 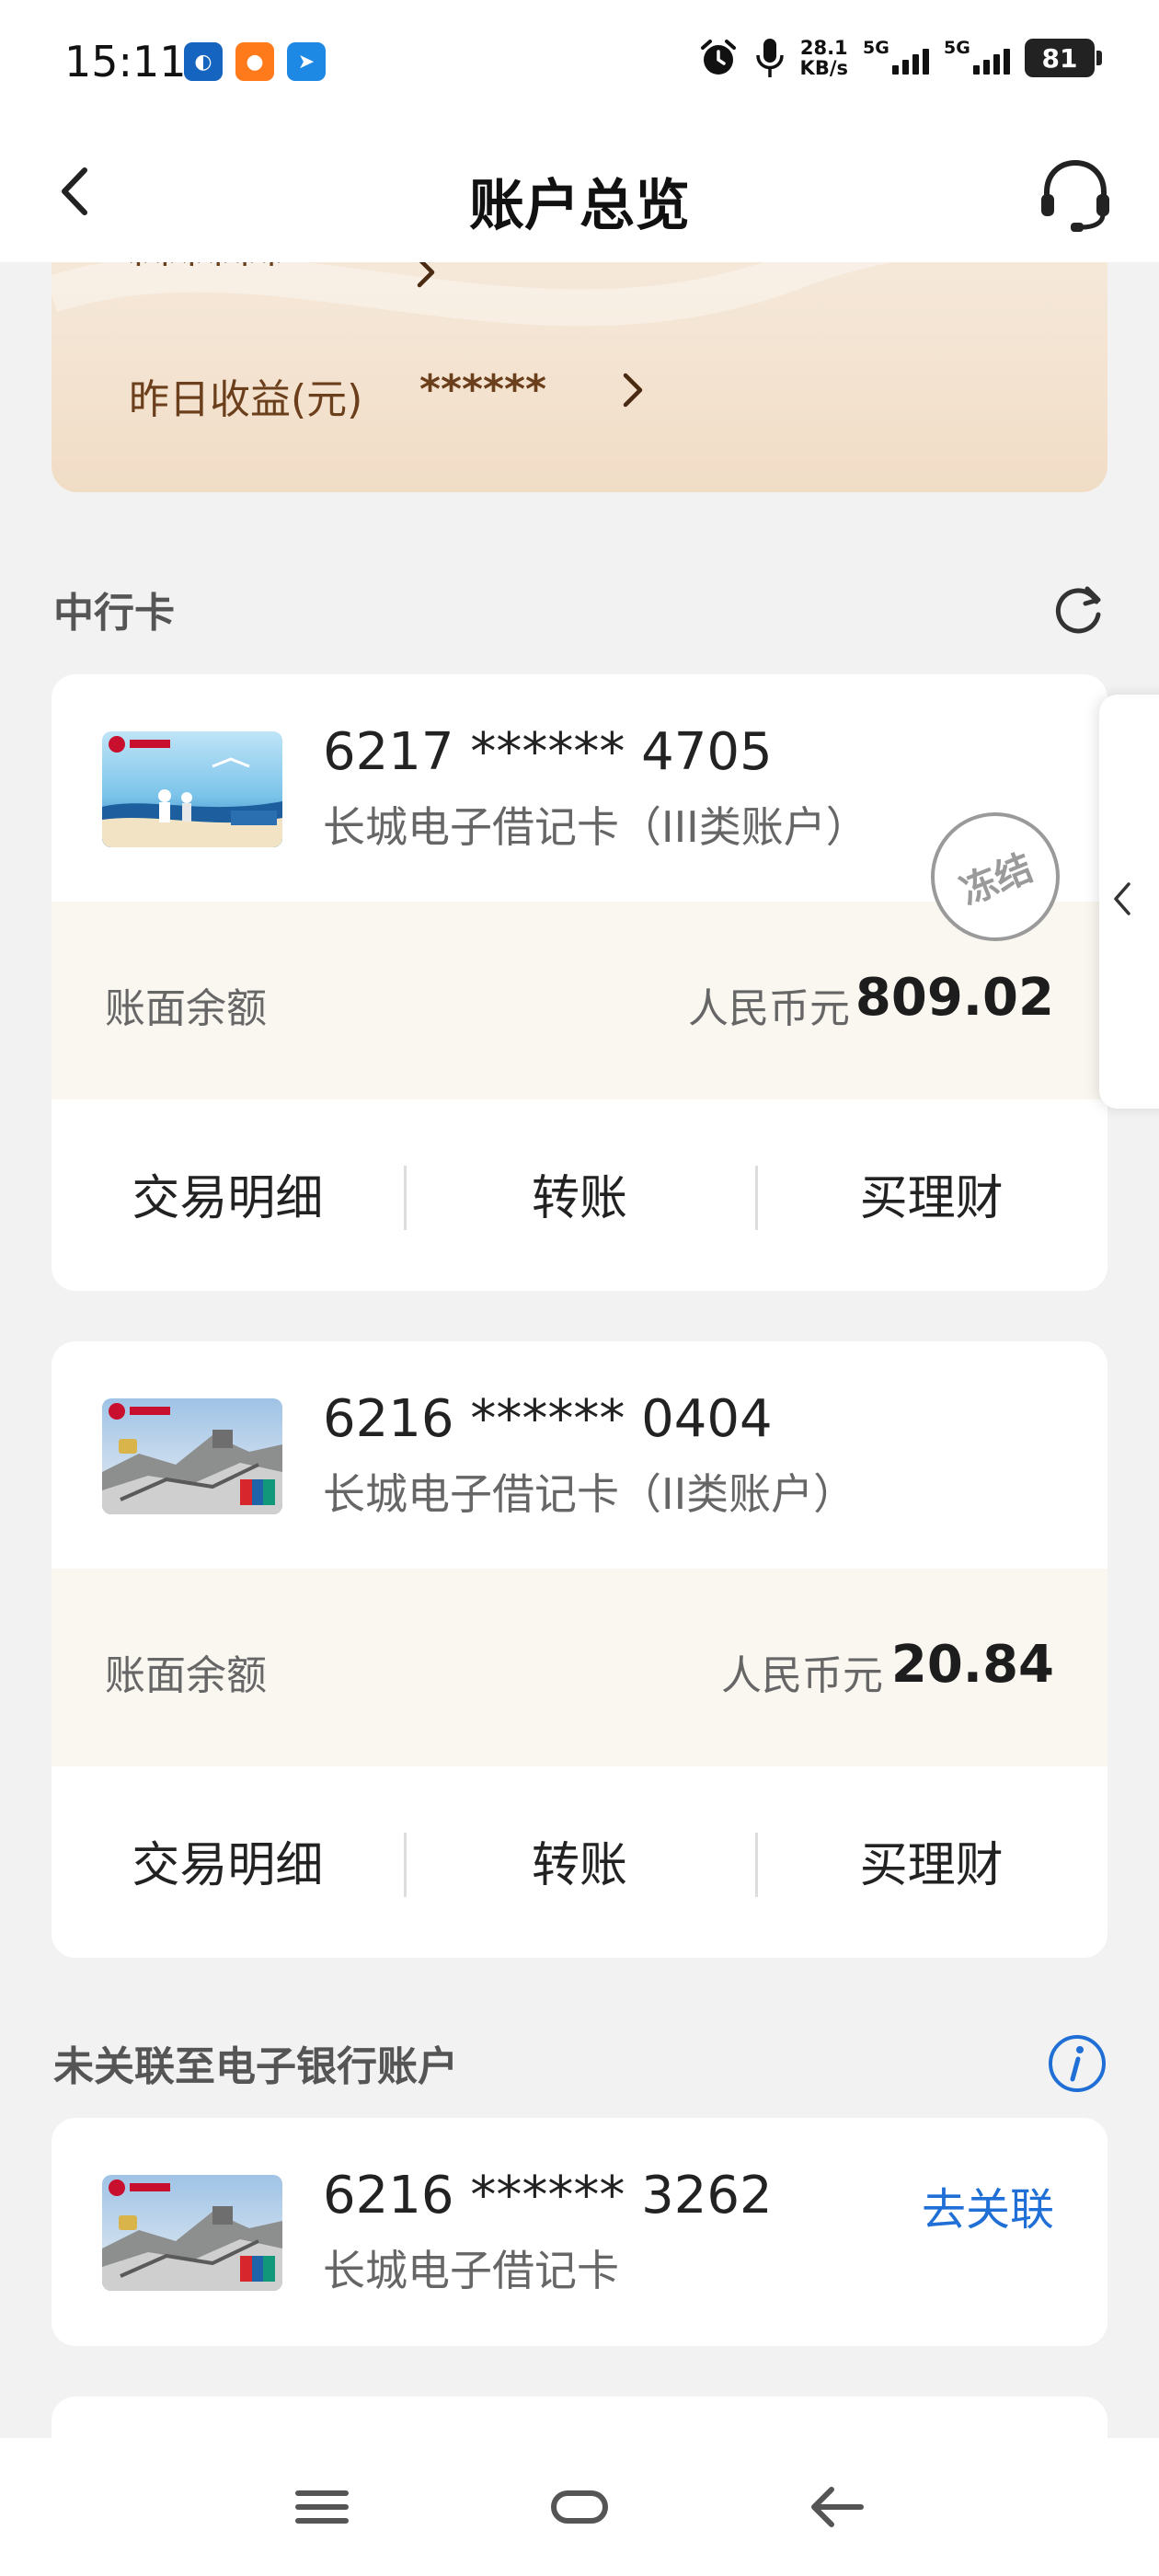 I want to click on app-notification-icon: ➤, so click(x=306, y=61).